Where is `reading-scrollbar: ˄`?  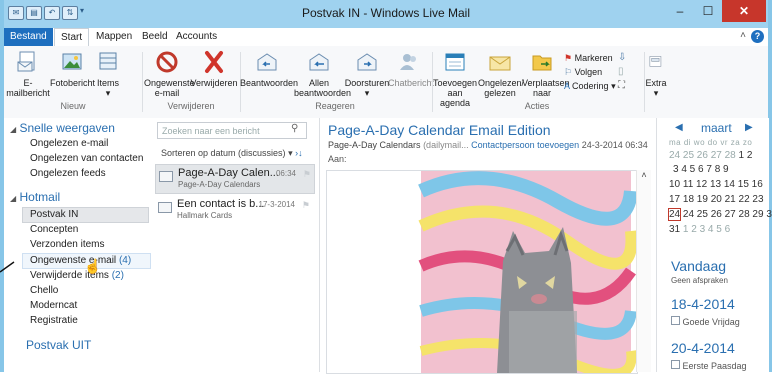
reading-scrollbar: ˄ is located at coordinates (643, 271).